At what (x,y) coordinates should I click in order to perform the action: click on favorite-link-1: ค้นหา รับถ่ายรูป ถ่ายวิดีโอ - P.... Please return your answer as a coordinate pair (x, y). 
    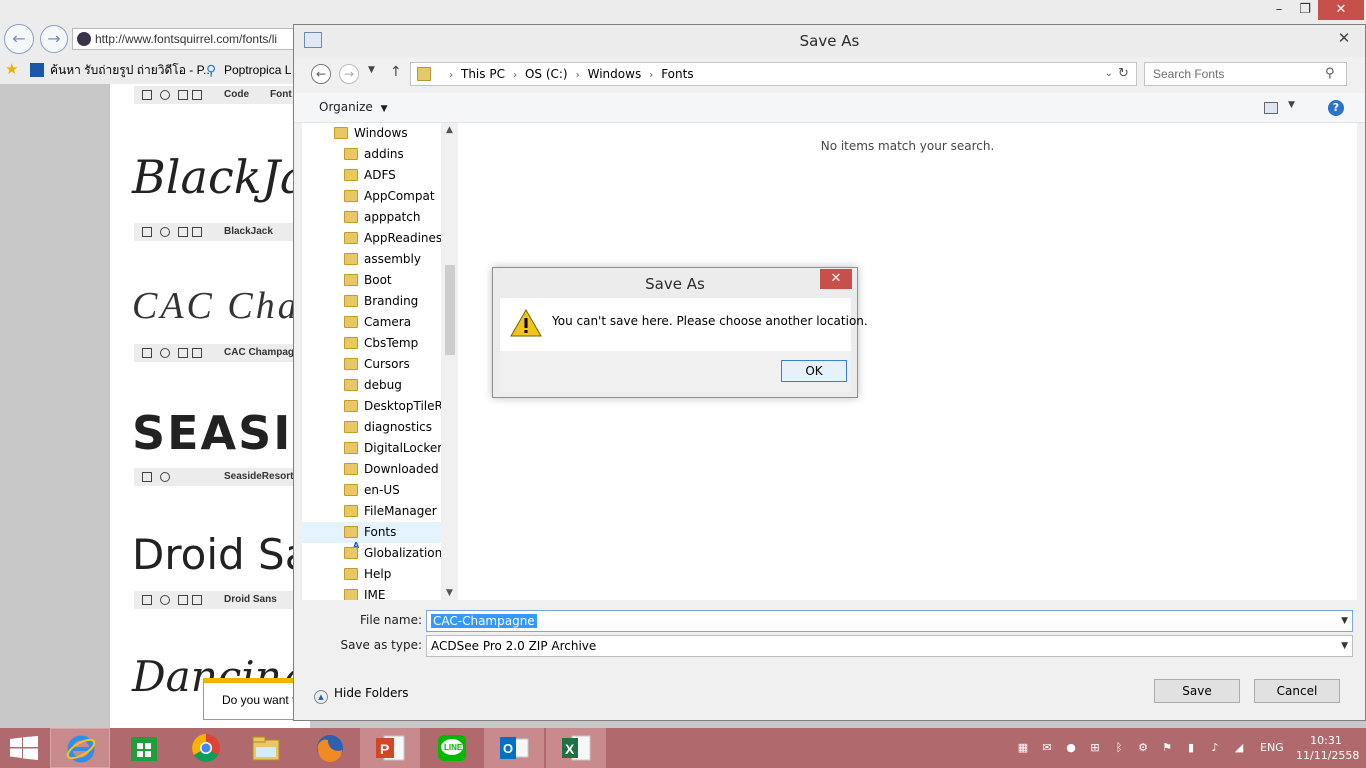
    Looking at the image, I should click on (131, 70).